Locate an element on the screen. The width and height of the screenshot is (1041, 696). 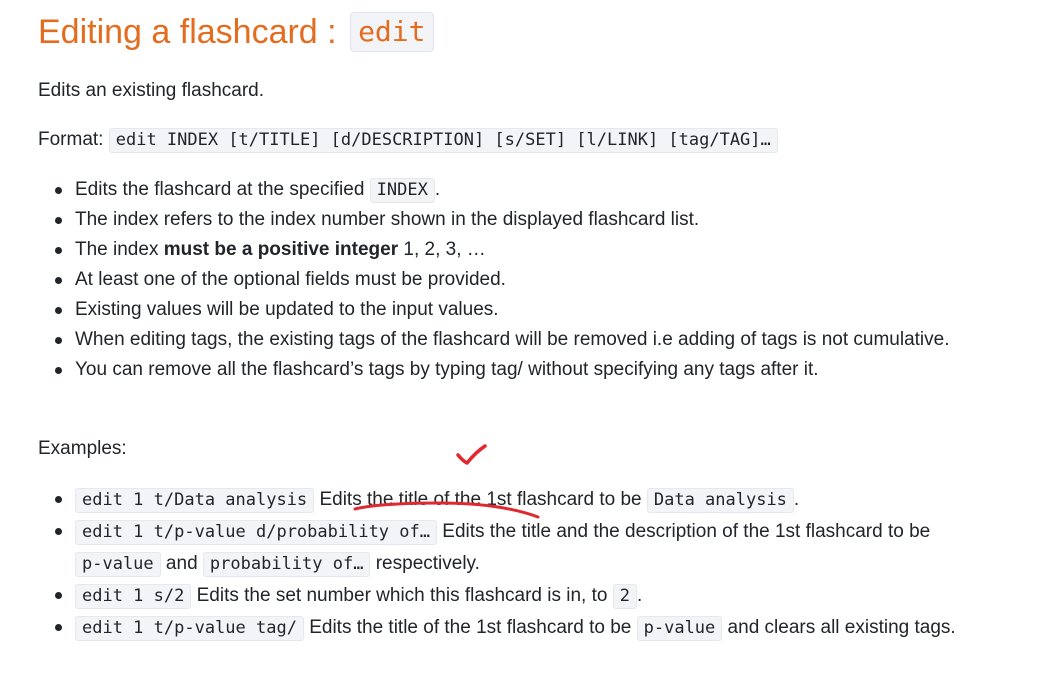
example-code: Data analysis is located at coordinates (720, 500).